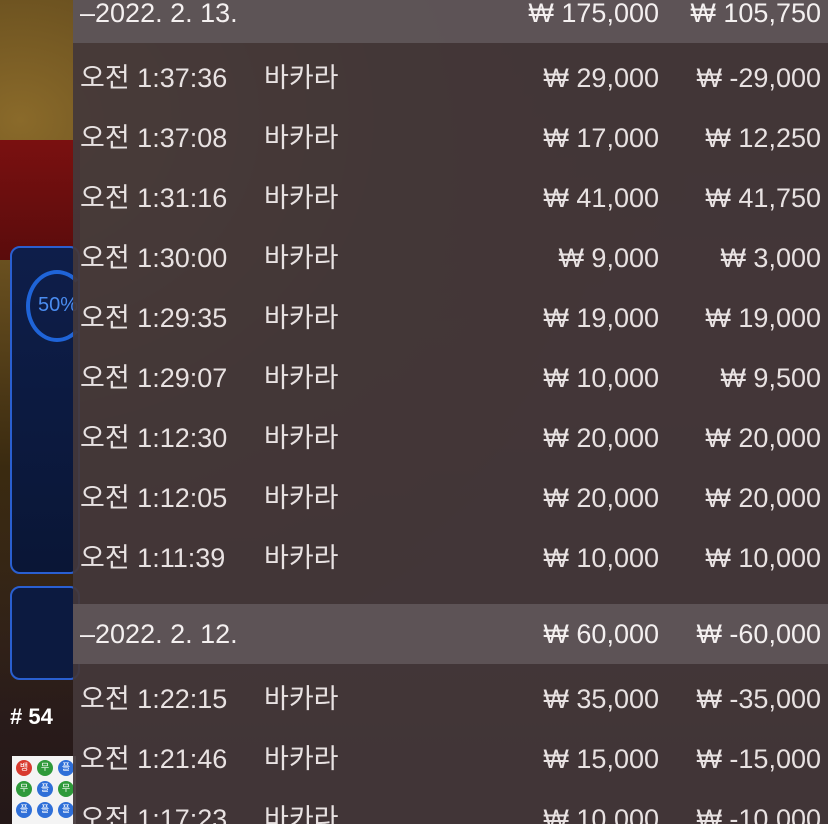 This screenshot has width=828, height=824. What do you see at coordinates (154, 378) in the screenshot?
I see `bet-time: 오전 1:29:07` at bounding box center [154, 378].